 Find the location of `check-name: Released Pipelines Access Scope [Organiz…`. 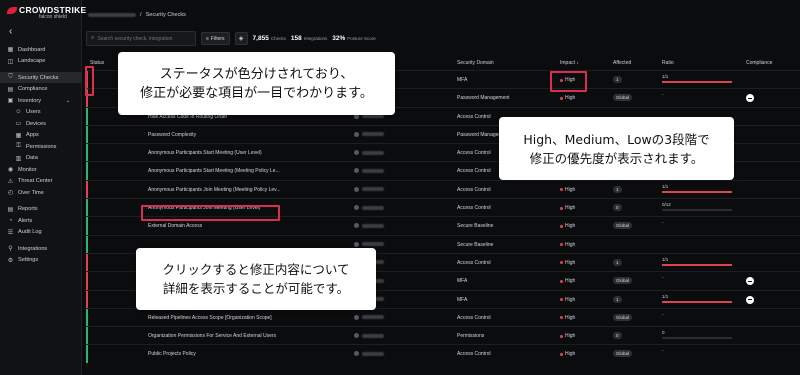

check-name: Released Pipelines Access Scope [Organiz… is located at coordinates (210, 318).